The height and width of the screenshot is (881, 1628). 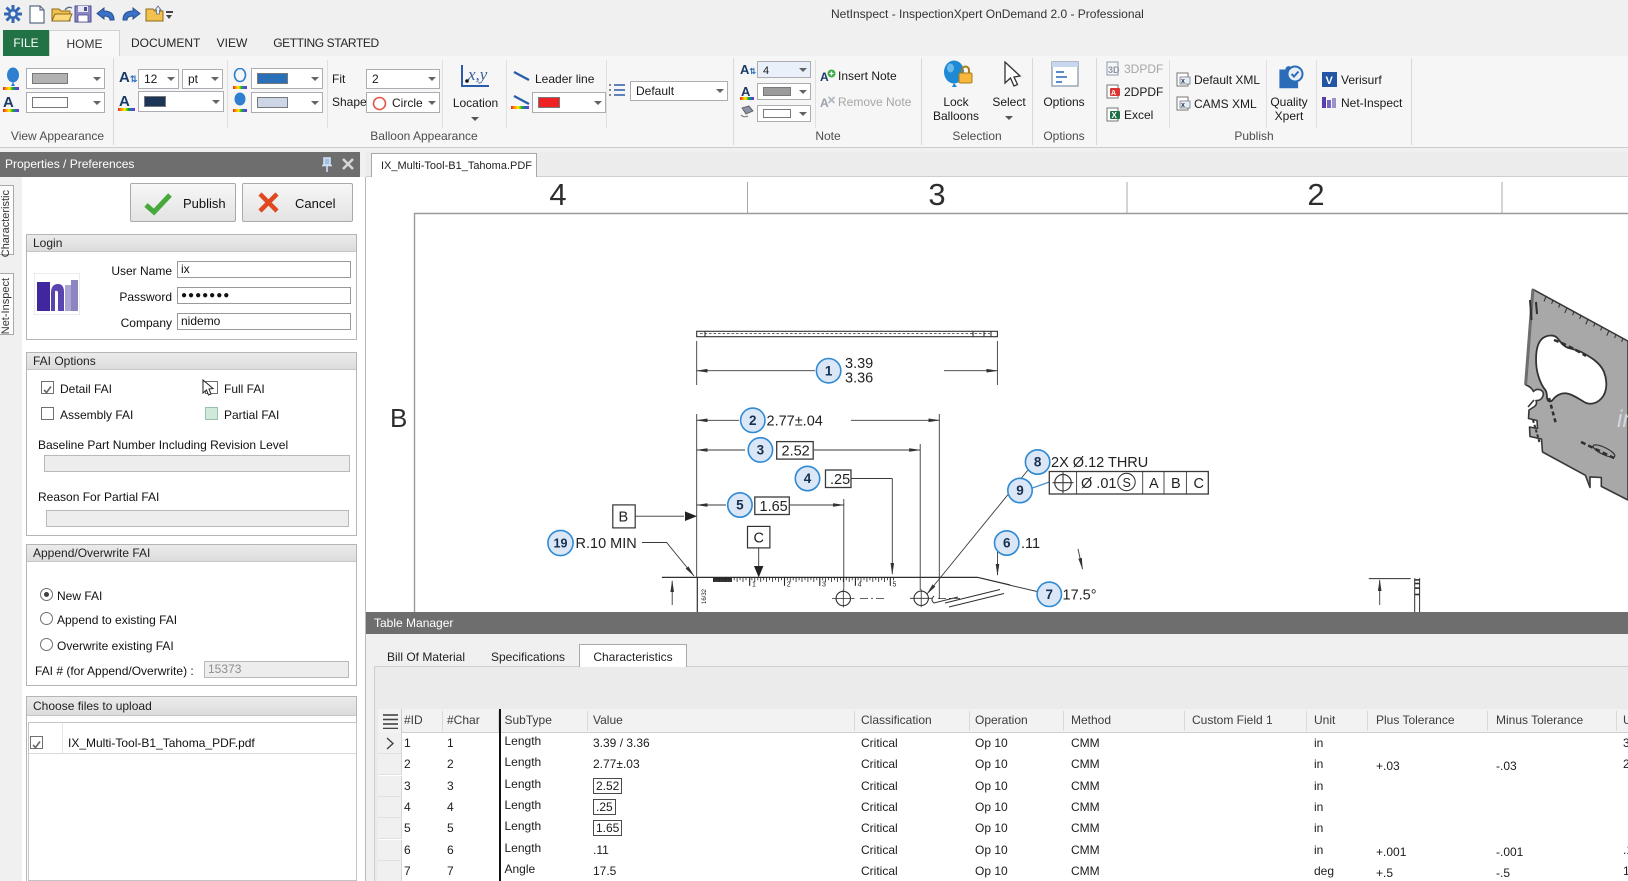 I want to click on svg-text: 19, so click(x=561, y=544).